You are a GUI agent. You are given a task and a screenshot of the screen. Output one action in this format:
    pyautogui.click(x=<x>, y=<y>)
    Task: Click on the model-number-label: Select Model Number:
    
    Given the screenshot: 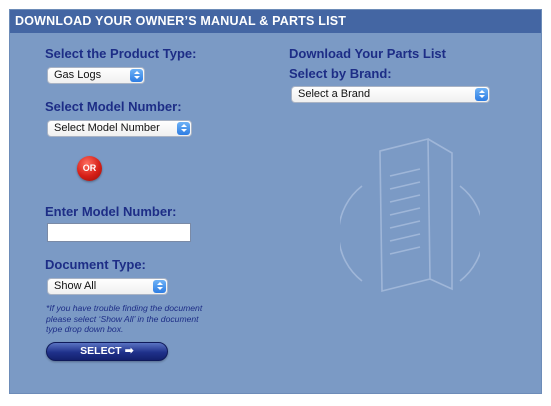 What is the action you would take?
    pyautogui.click(x=113, y=106)
    